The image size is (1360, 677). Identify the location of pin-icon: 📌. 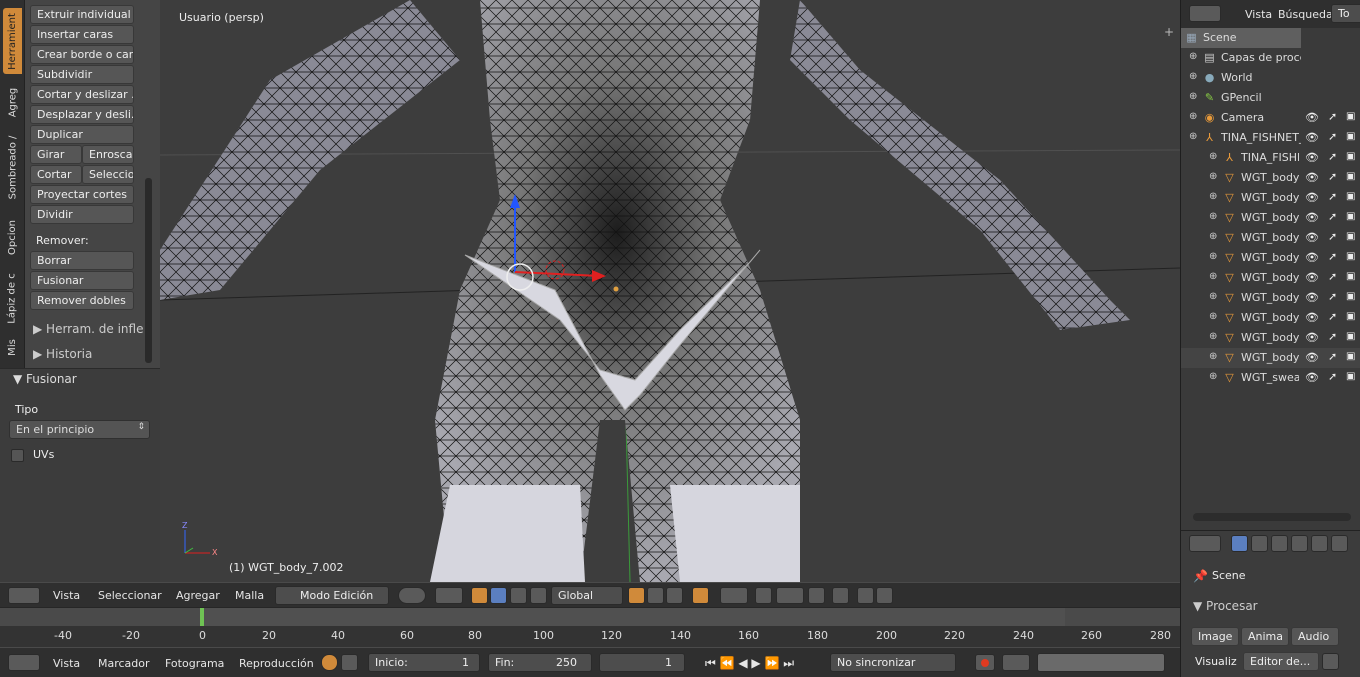
(1200, 576).